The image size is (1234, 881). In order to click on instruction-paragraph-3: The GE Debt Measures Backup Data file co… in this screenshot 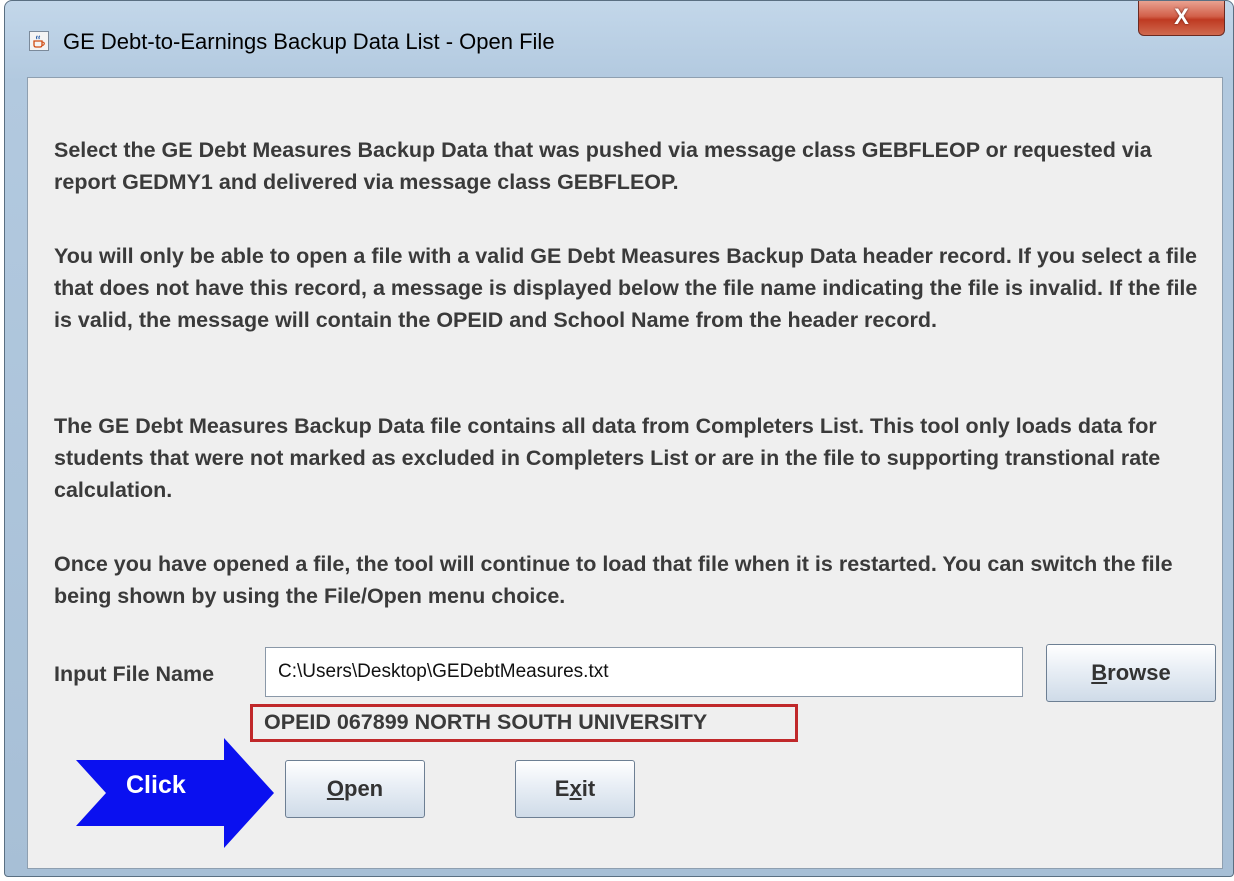, I will do `click(607, 458)`.